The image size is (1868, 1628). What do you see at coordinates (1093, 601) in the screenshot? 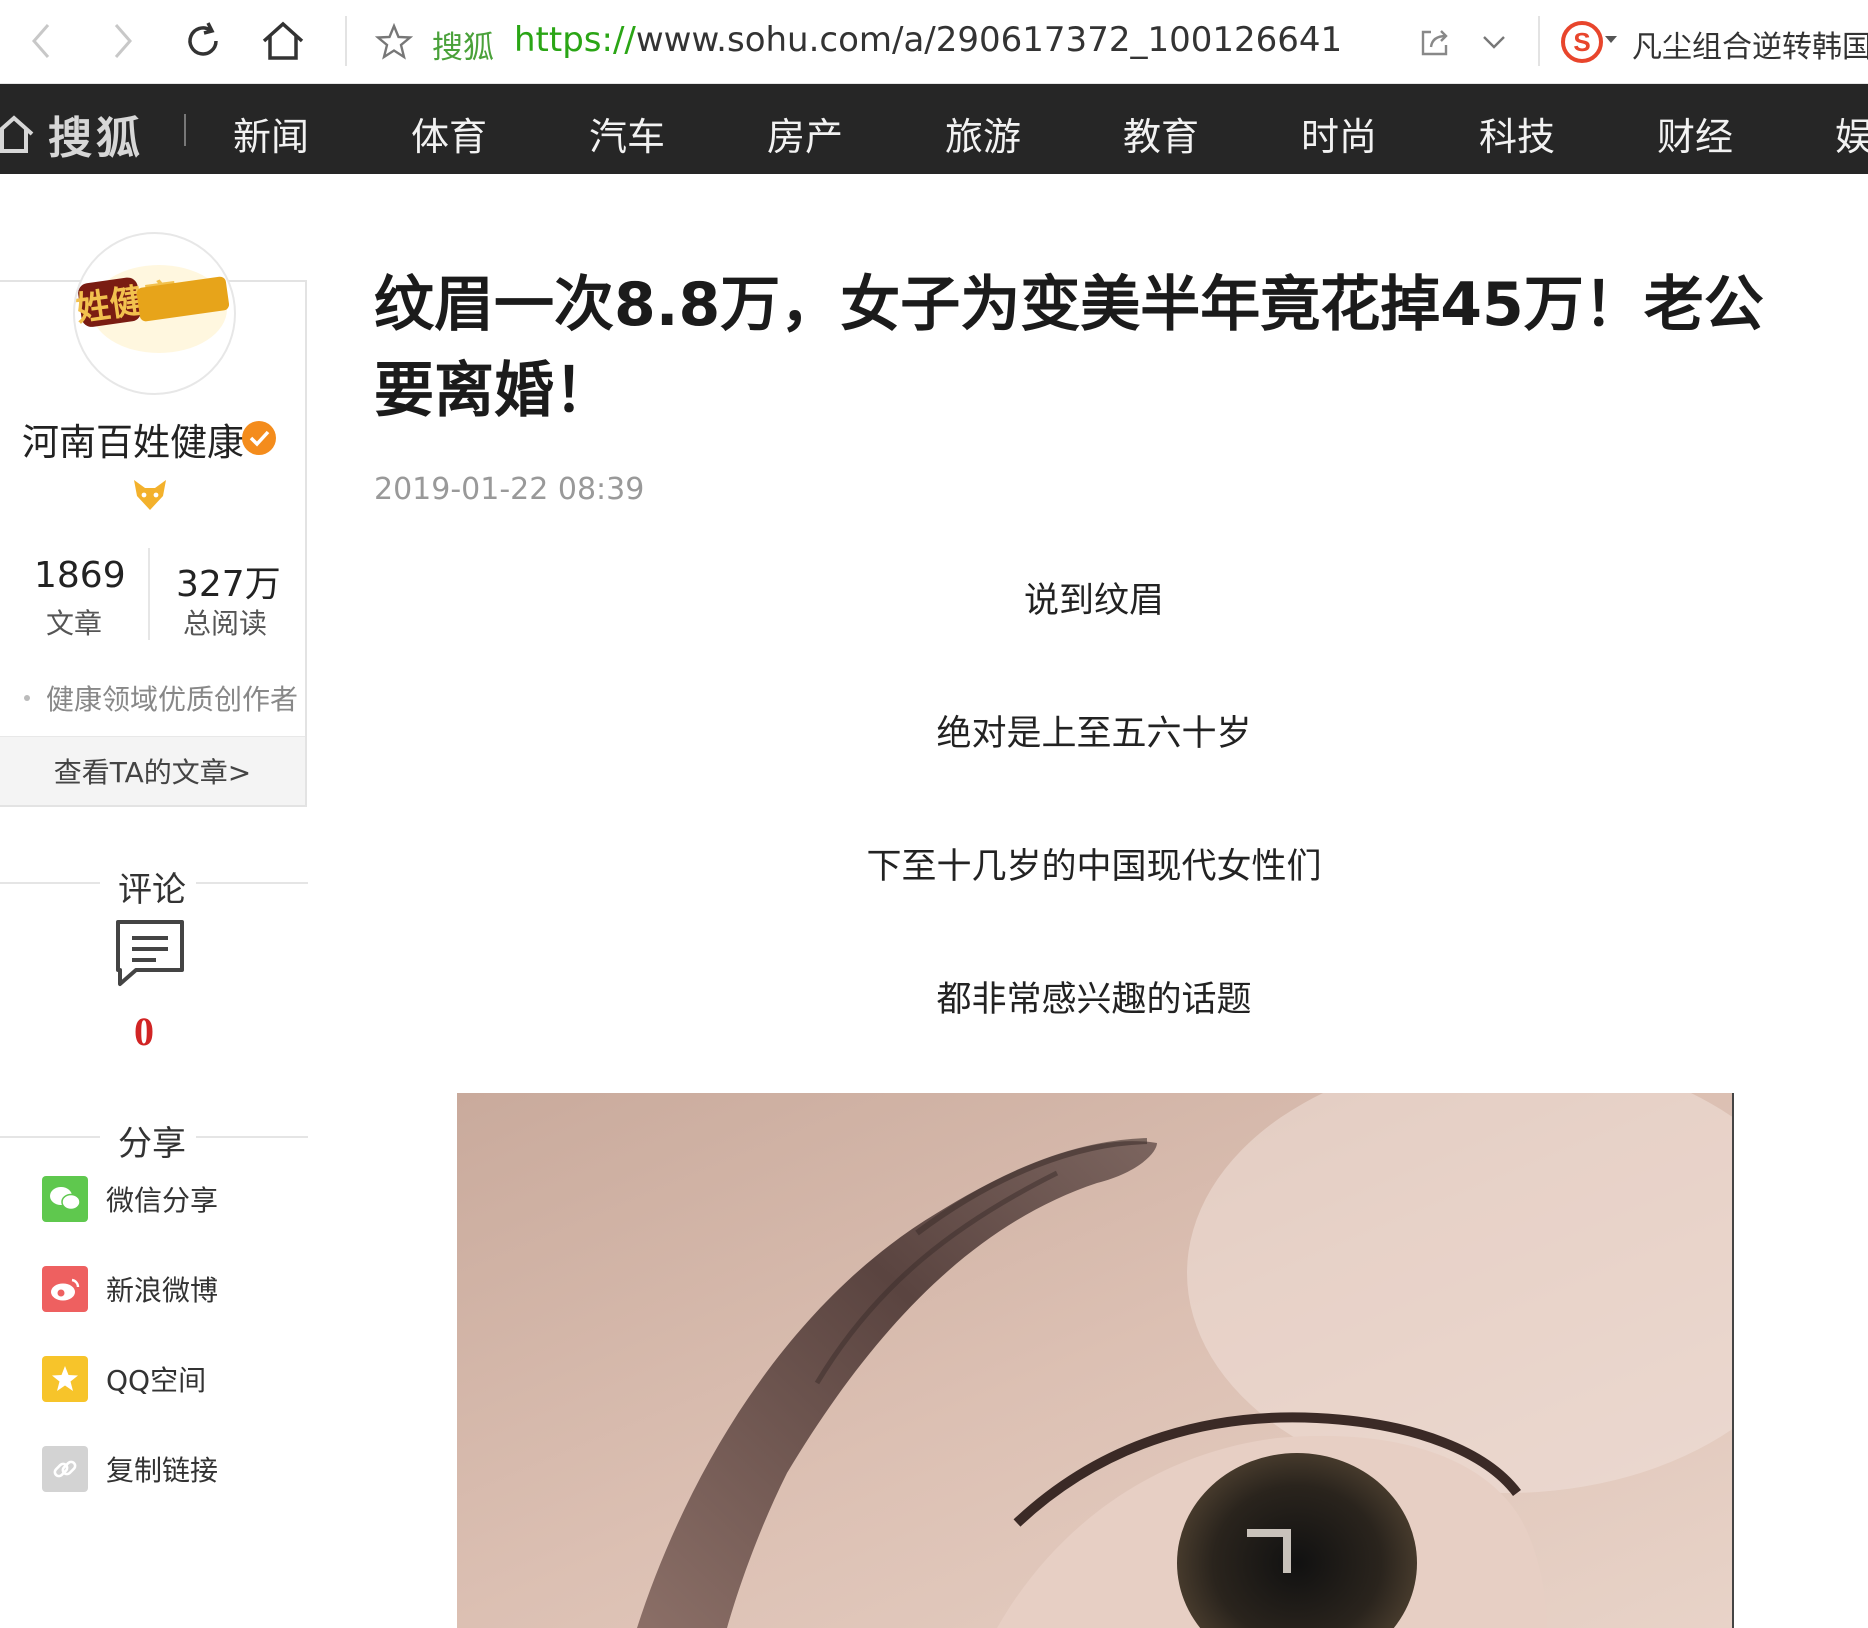
I see `article-paragraph: 说到纹眉` at bounding box center [1093, 601].